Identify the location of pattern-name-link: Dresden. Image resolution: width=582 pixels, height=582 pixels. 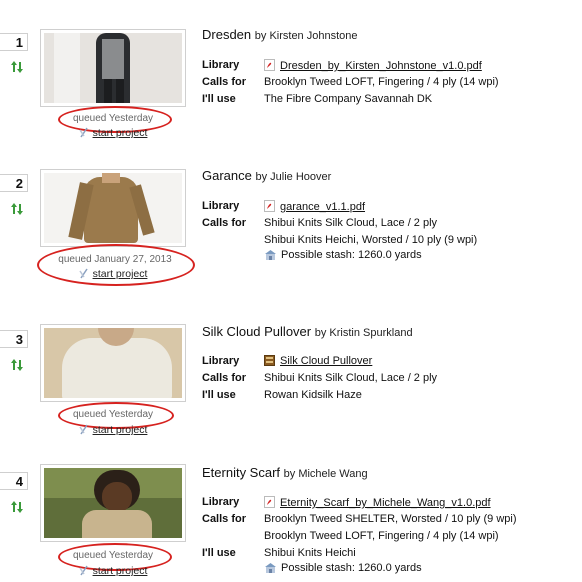
(226, 34).